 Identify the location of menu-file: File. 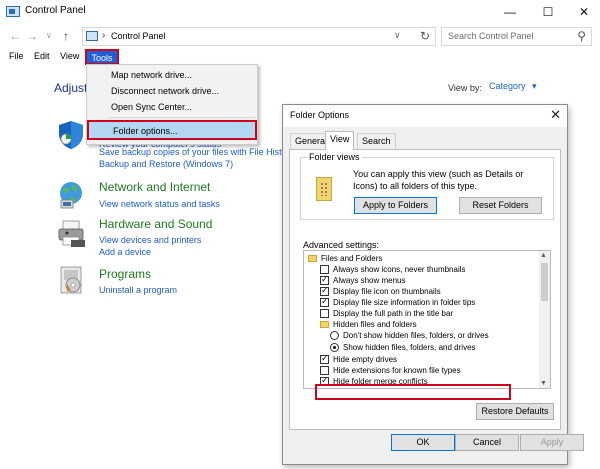
(16, 56).